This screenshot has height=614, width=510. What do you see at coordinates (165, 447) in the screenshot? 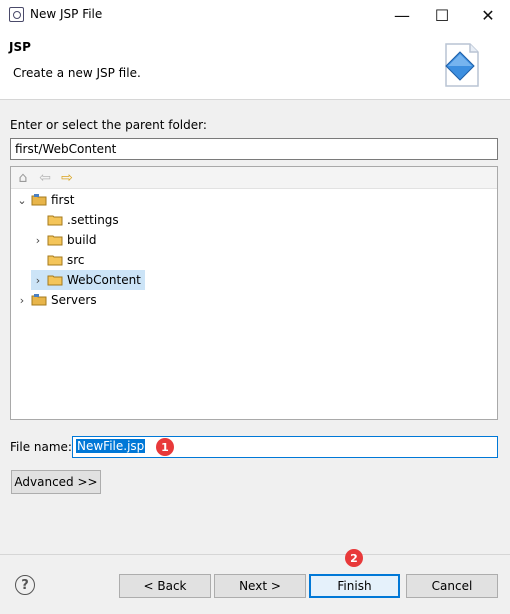
I see `annotation-badge-1: 1` at bounding box center [165, 447].